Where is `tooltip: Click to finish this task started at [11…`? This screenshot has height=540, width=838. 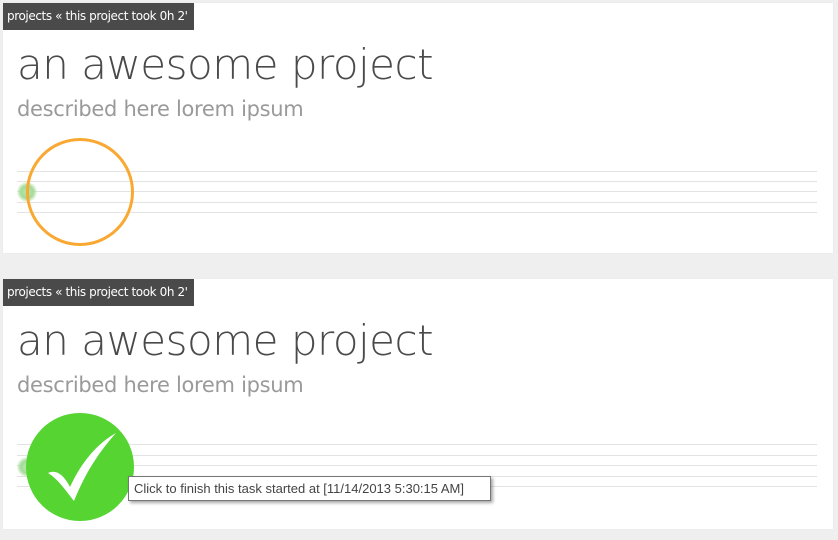 tooltip: Click to finish this task started at [11… is located at coordinates (309, 488).